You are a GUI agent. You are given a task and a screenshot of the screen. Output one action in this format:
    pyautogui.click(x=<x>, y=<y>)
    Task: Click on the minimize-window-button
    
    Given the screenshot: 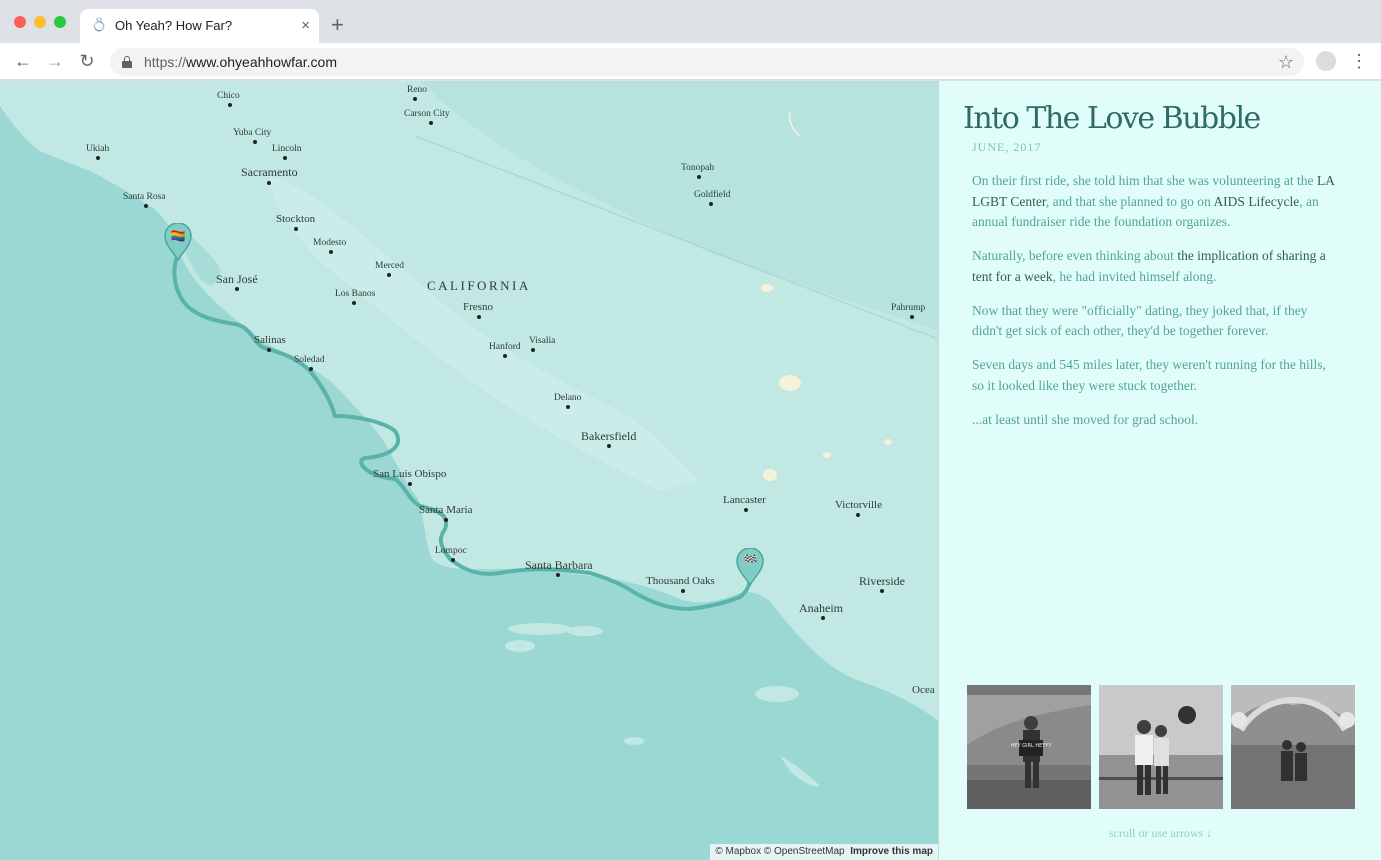 What is the action you would take?
    pyautogui.click(x=40, y=22)
    